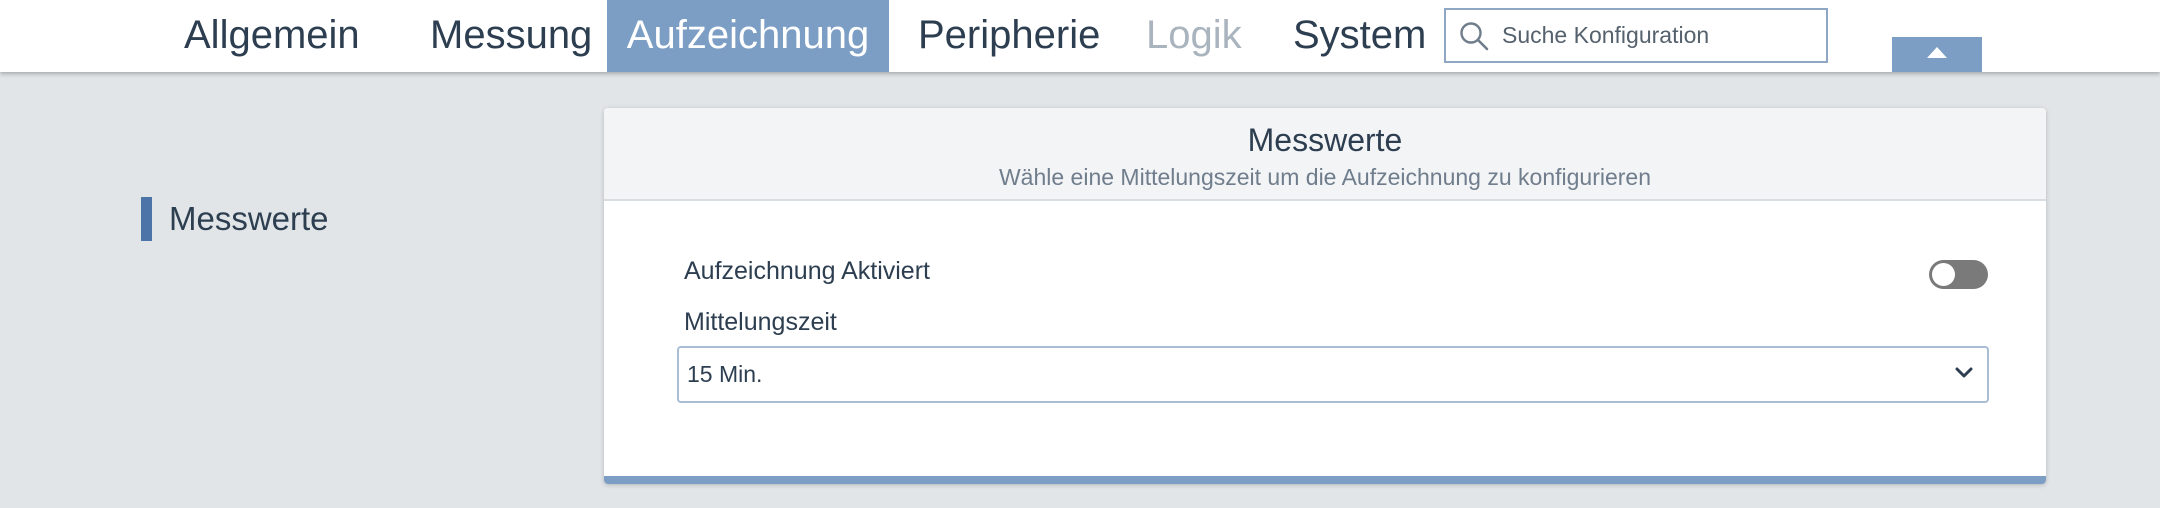 This screenshot has width=2160, height=508. I want to click on tab-messung: Messung, so click(525, 36).